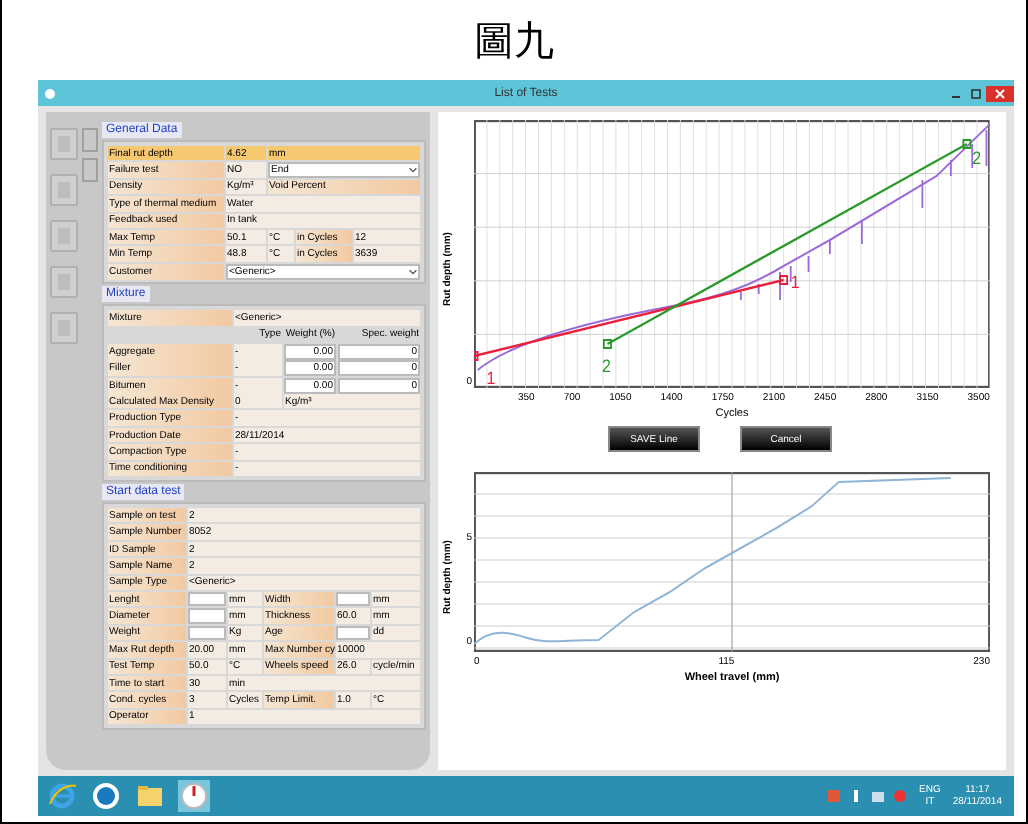 The width and height of the screenshot is (1028, 824). Describe the element at coordinates (976, 93) in the screenshot. I see `restore-icon` at that location.